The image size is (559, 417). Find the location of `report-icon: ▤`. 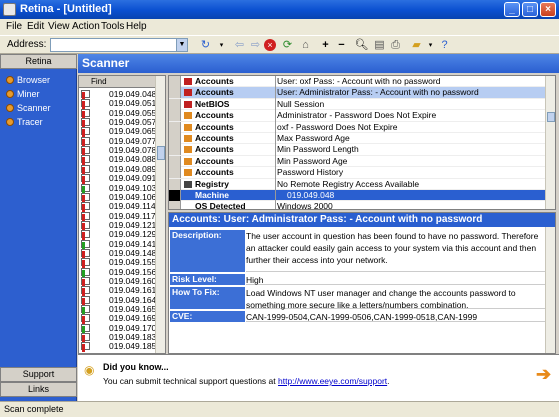

report-icon: ▤ is located at coordinates (379, 45).